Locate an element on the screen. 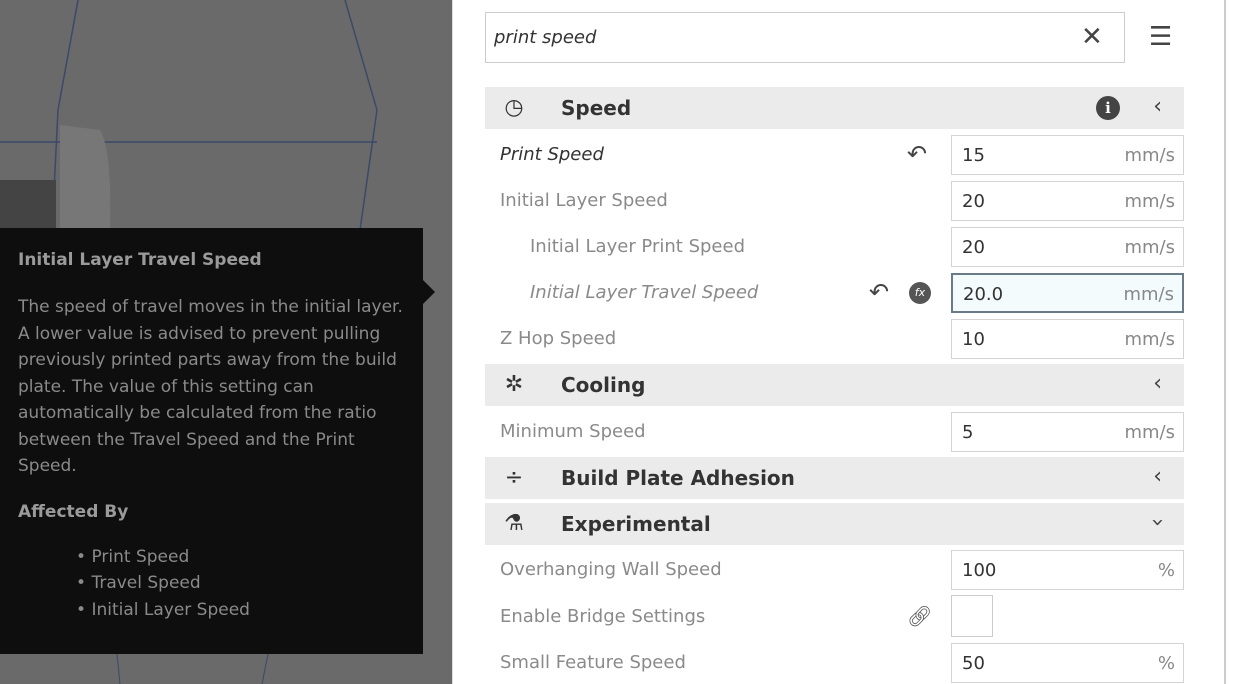  print-speed-input: 15 mm/s is located at coordinates (1067, 155).